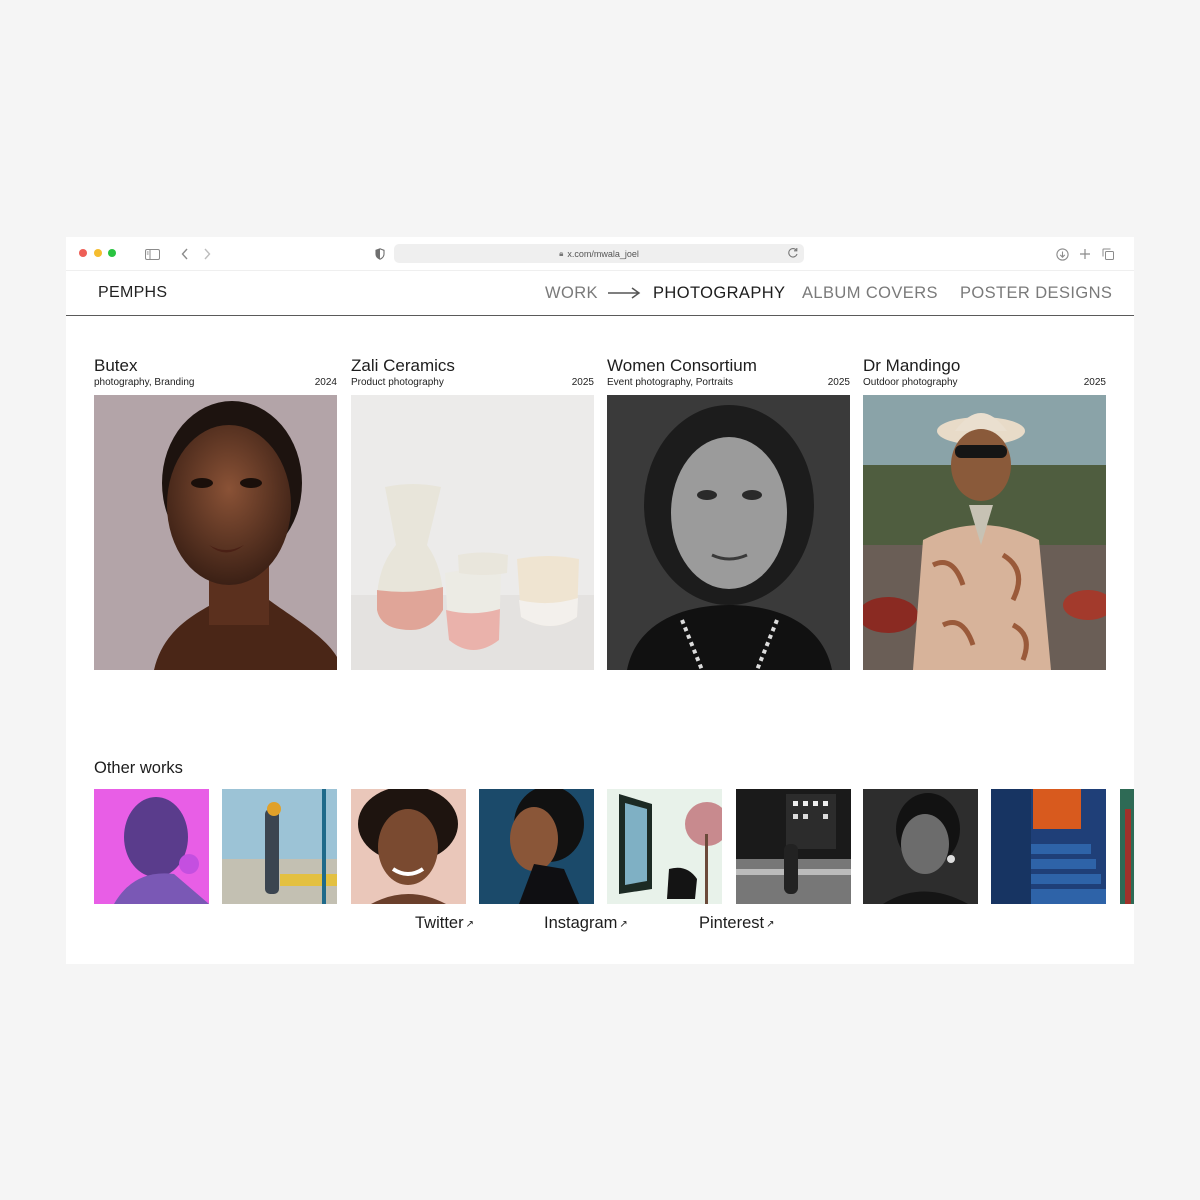  What do you see at coordinates (571, 293) in the screenshot?
I see `nav-work: WORK` at bounding box center [571, 293].